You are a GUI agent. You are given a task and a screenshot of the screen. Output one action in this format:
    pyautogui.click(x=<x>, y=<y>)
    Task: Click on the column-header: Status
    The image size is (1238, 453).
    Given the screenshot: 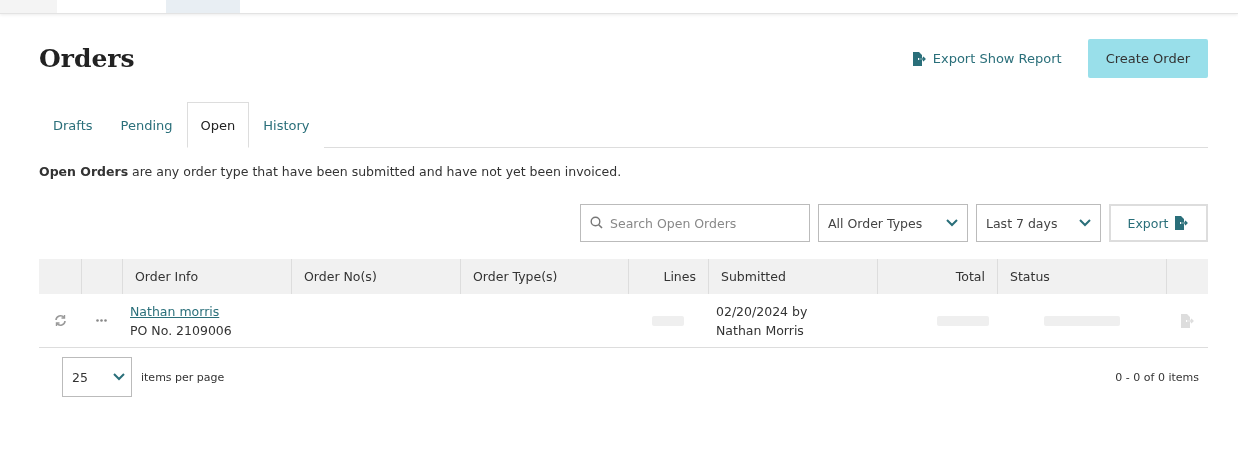 What is the action you would take?
    pyautogui.click(x=1081, y=276)
    